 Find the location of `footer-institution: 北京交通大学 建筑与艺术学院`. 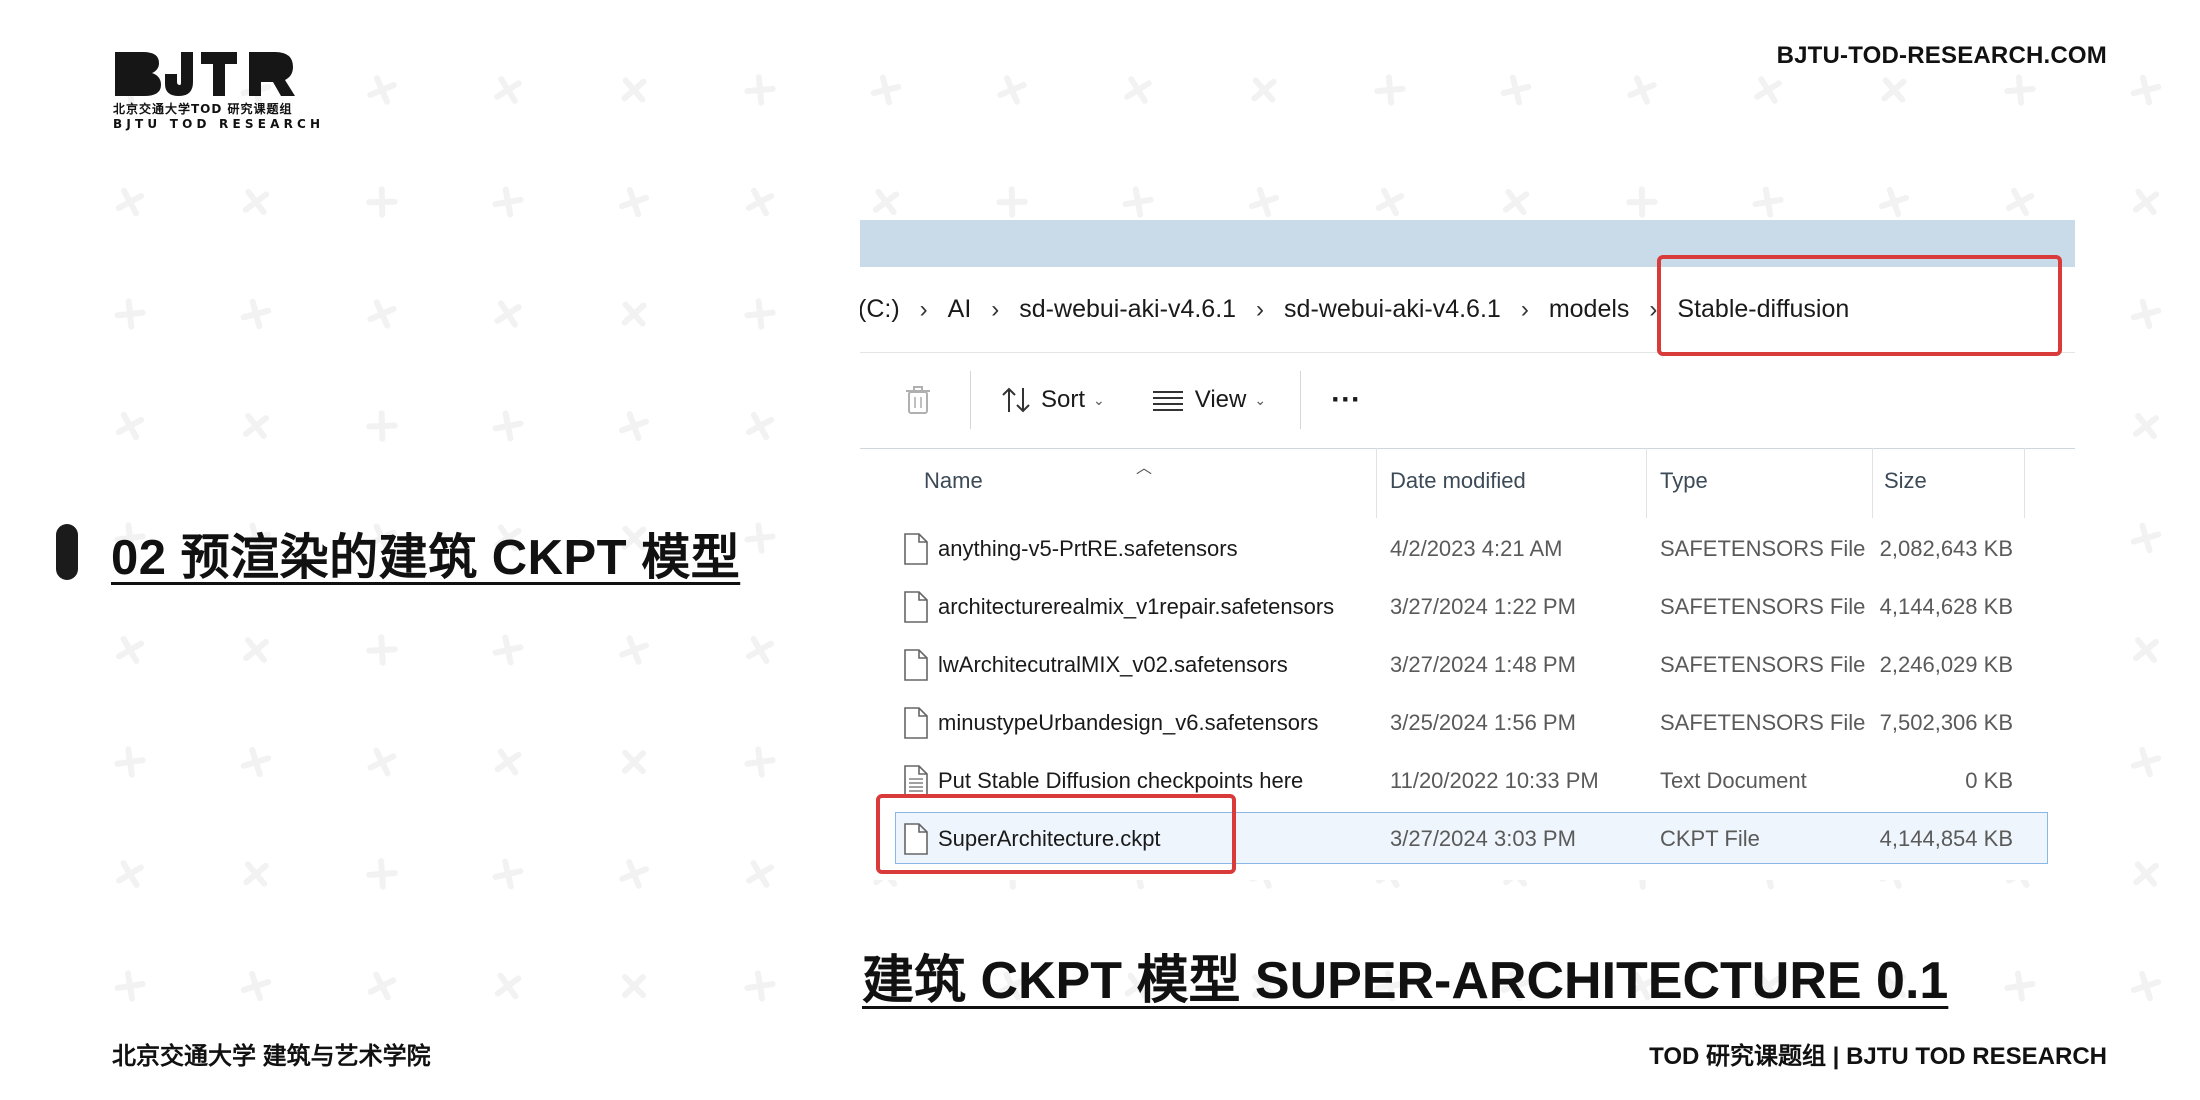

footer-institution: 北京交通大学 建筑与艺术学院 is located at coordinates (271, 1056).